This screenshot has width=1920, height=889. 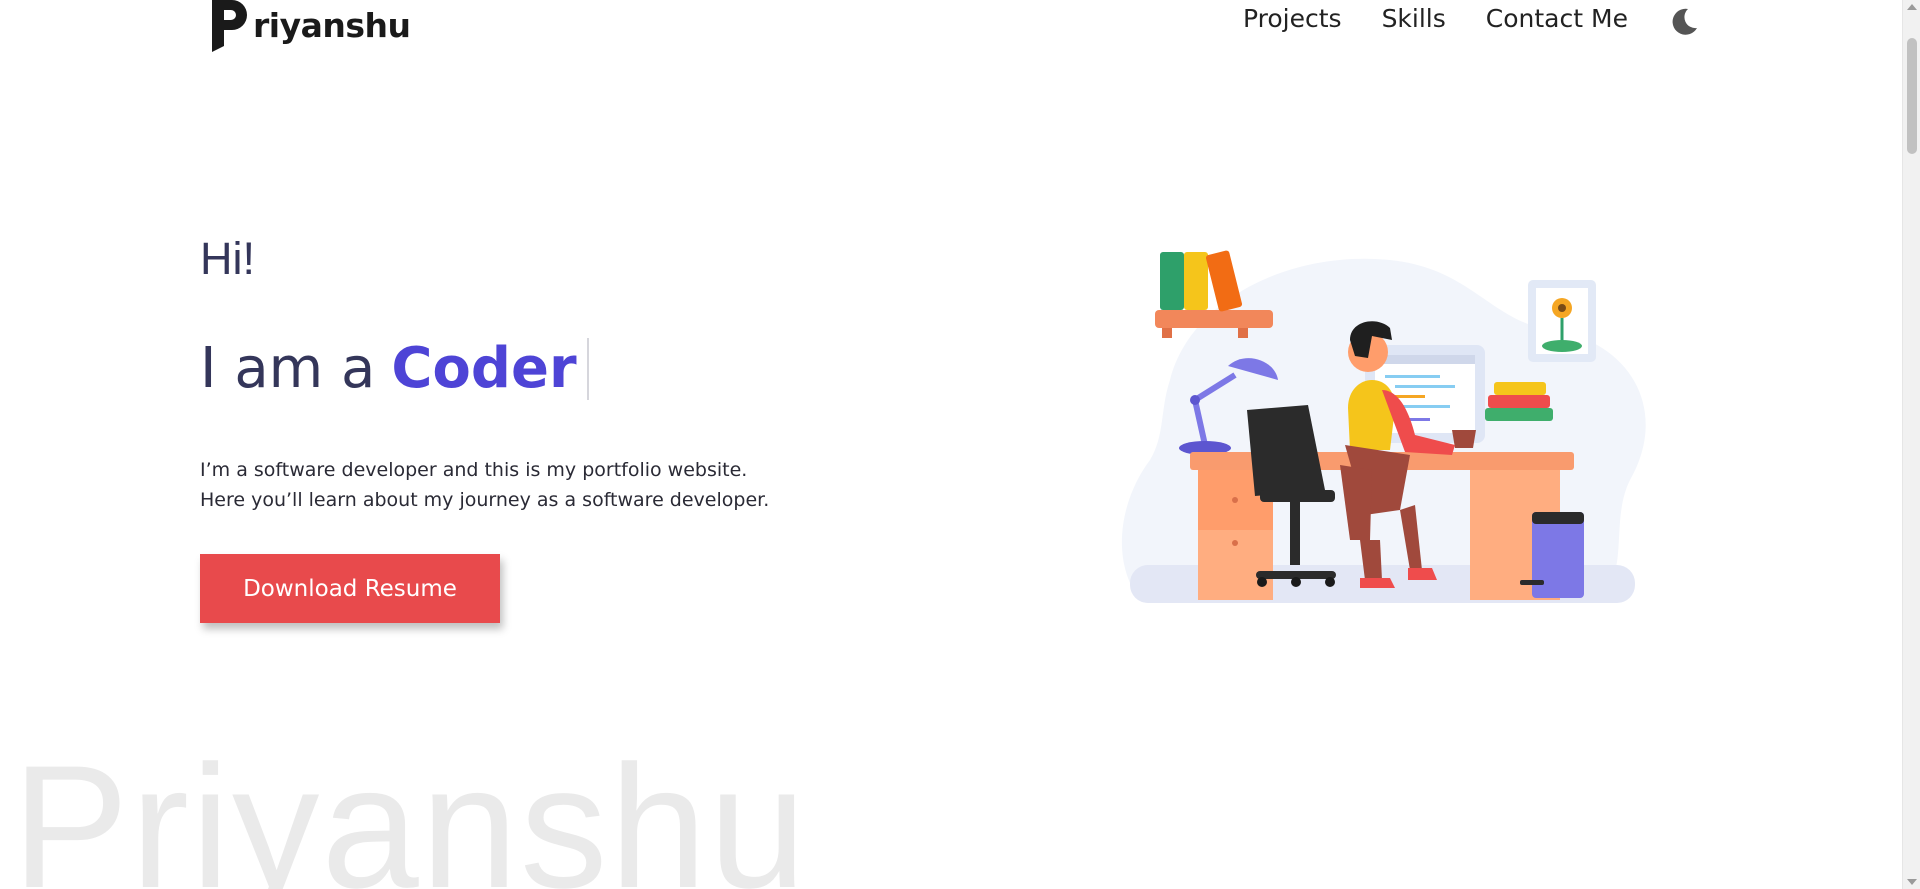 What do you see at coordinates (227, 258) in the screenshot?
I see `greeting: Hi!` at bounding box center [227, 258].